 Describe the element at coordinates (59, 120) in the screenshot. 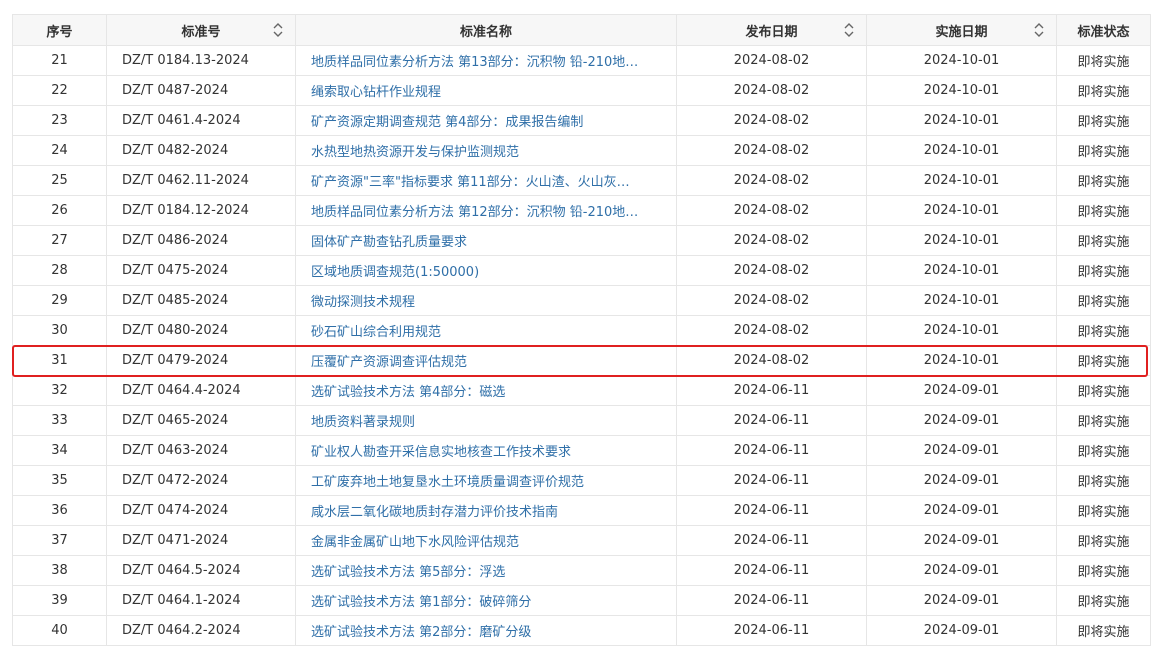

I see `cell-index: 23` at that location.